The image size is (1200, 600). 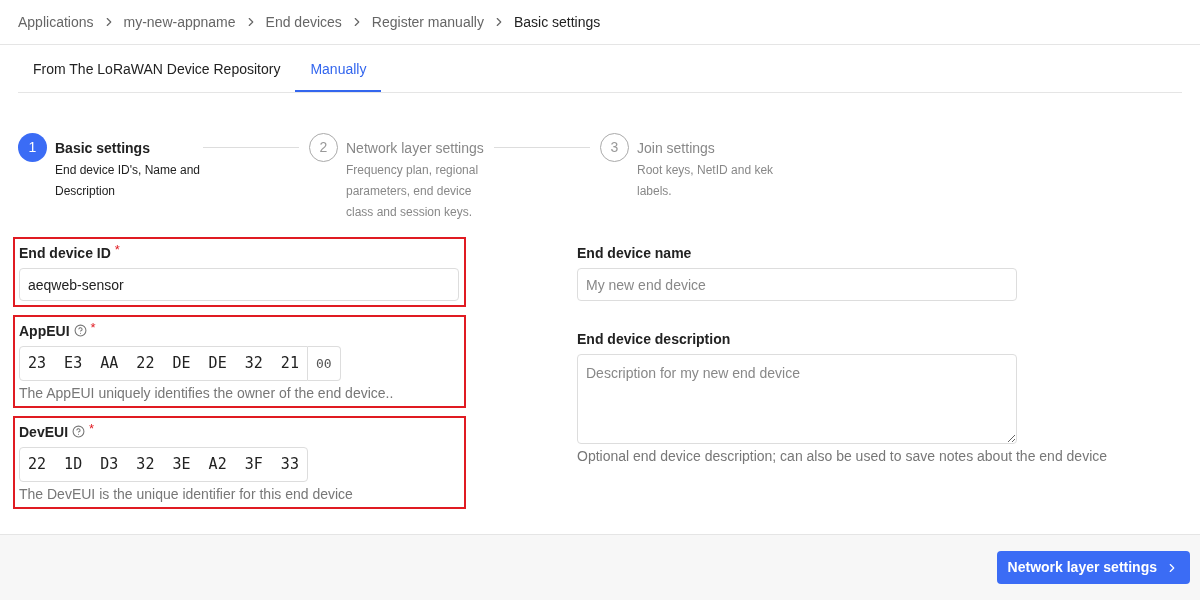 What do you see at coordinates (797, 284) in the screenshot?
I see `text-field: My new end device` at bounding box center [797, 284].